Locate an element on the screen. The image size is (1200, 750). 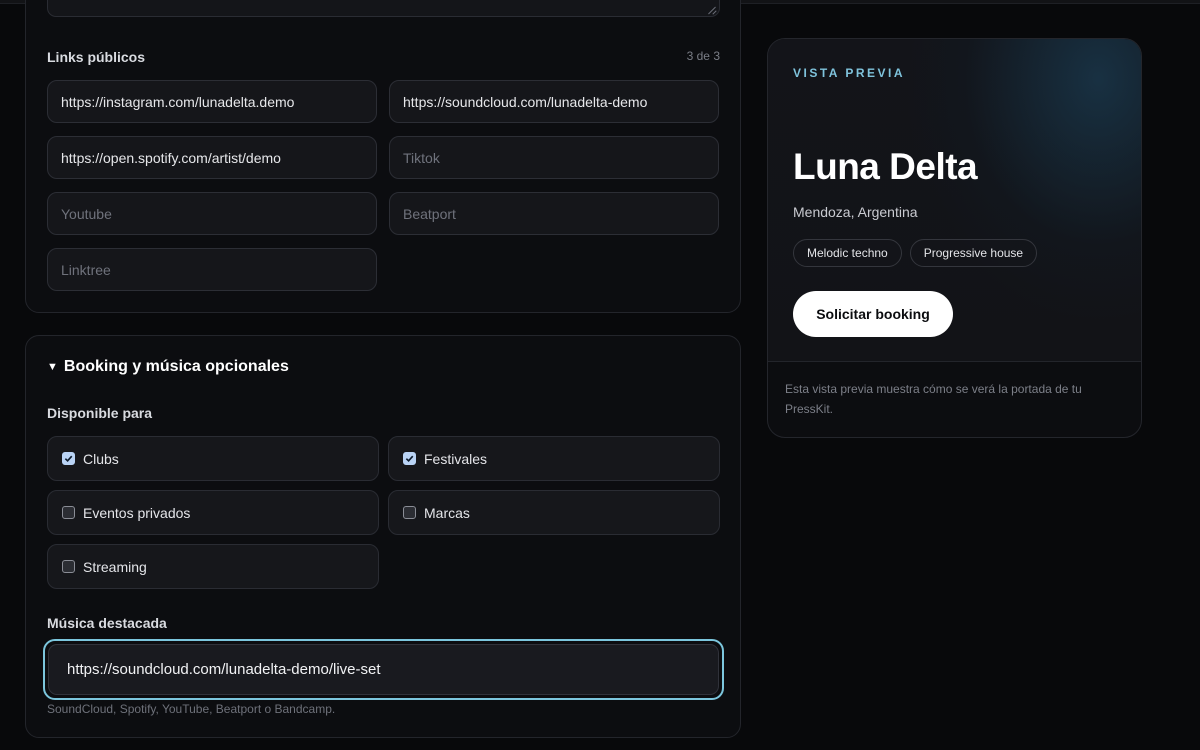
option-label: Eventos privados is located at coordinates (137, 512).